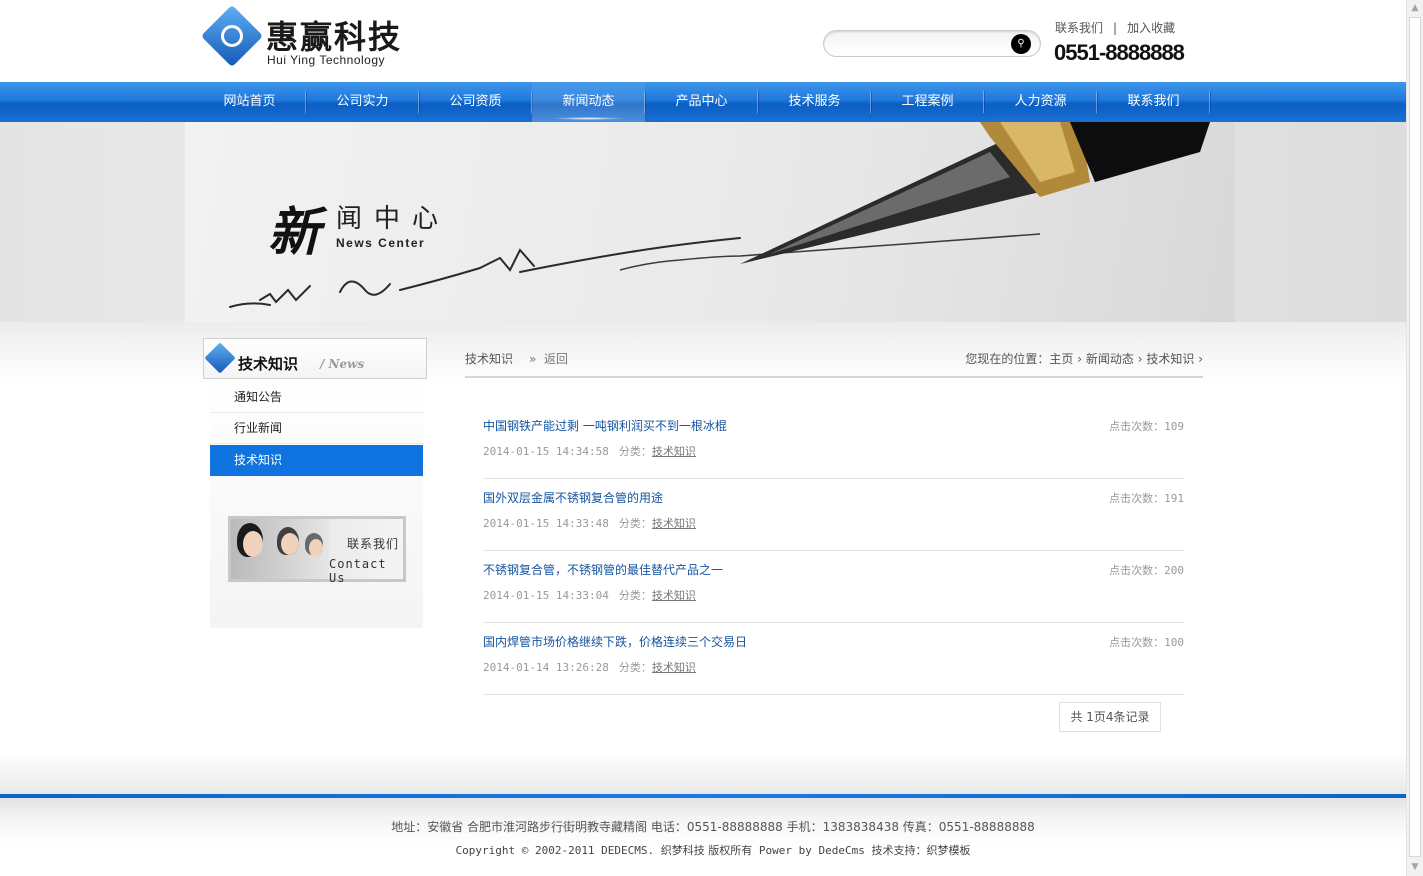 Image resolution: width=1423 pixels, height=876 pixels. I want to click on breadcrumb-news: 新闻动态, so click(1110, 359).